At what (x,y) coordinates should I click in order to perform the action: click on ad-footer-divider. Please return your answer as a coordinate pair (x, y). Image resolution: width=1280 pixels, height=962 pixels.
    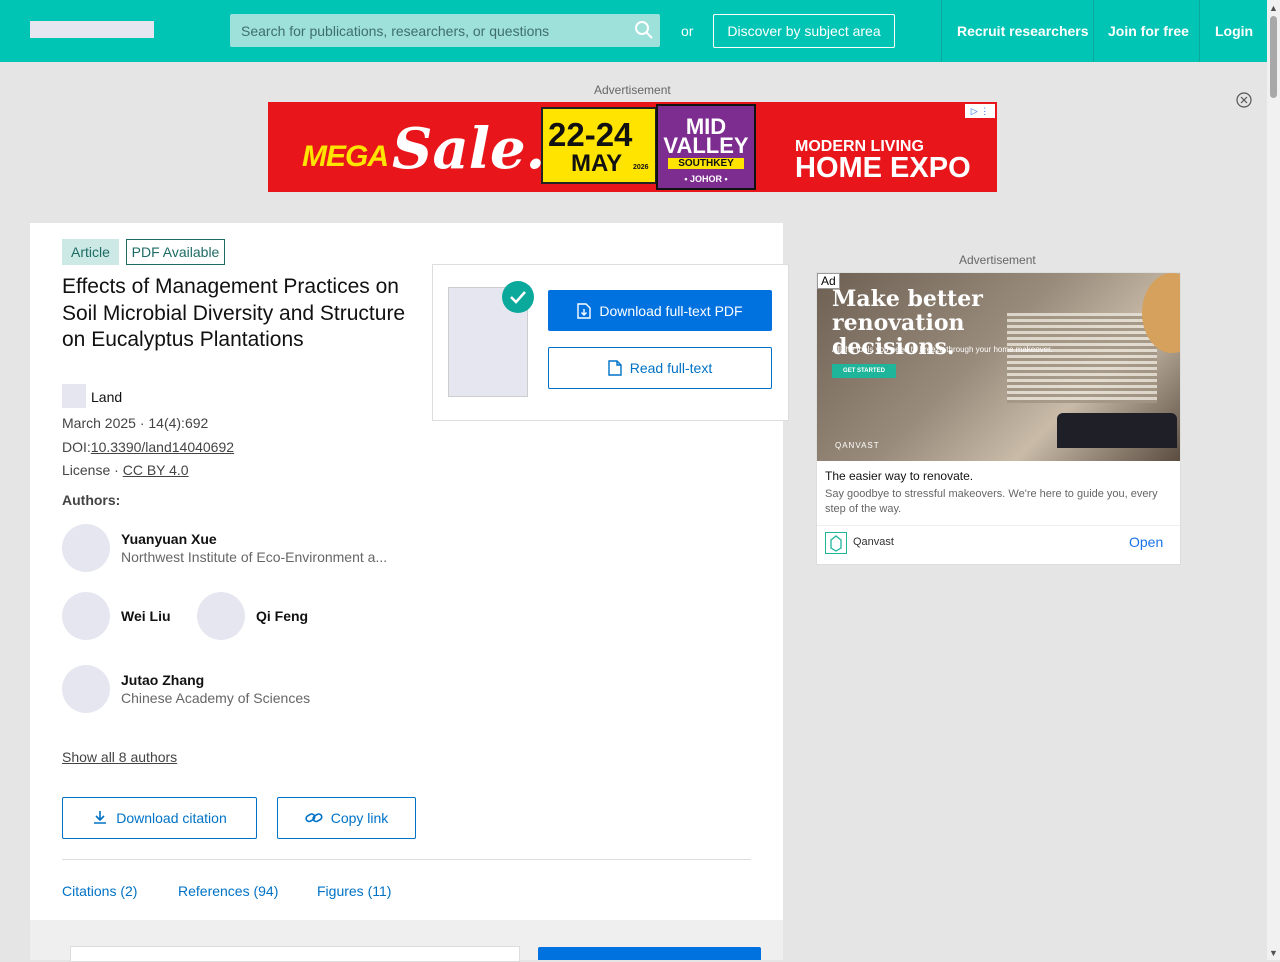
    Looking at the image, I should click on (998, 525).